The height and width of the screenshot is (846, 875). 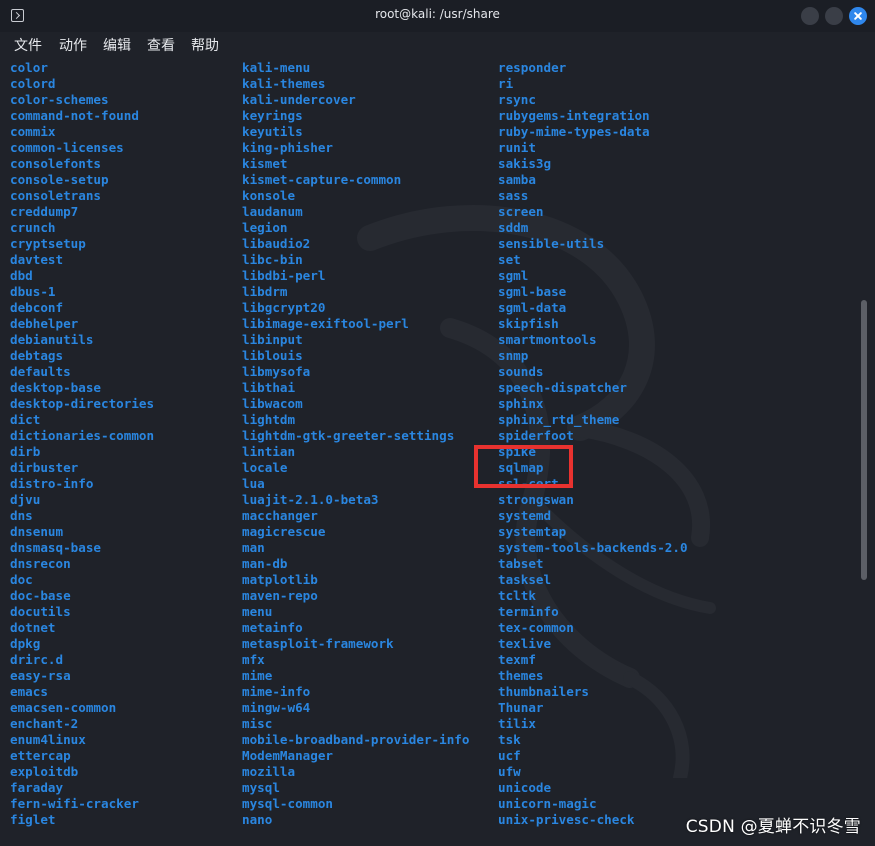 What do you see at coordinates (858, 16) in the screenshot?
I see `close-button` at bounding box center [858, 16].